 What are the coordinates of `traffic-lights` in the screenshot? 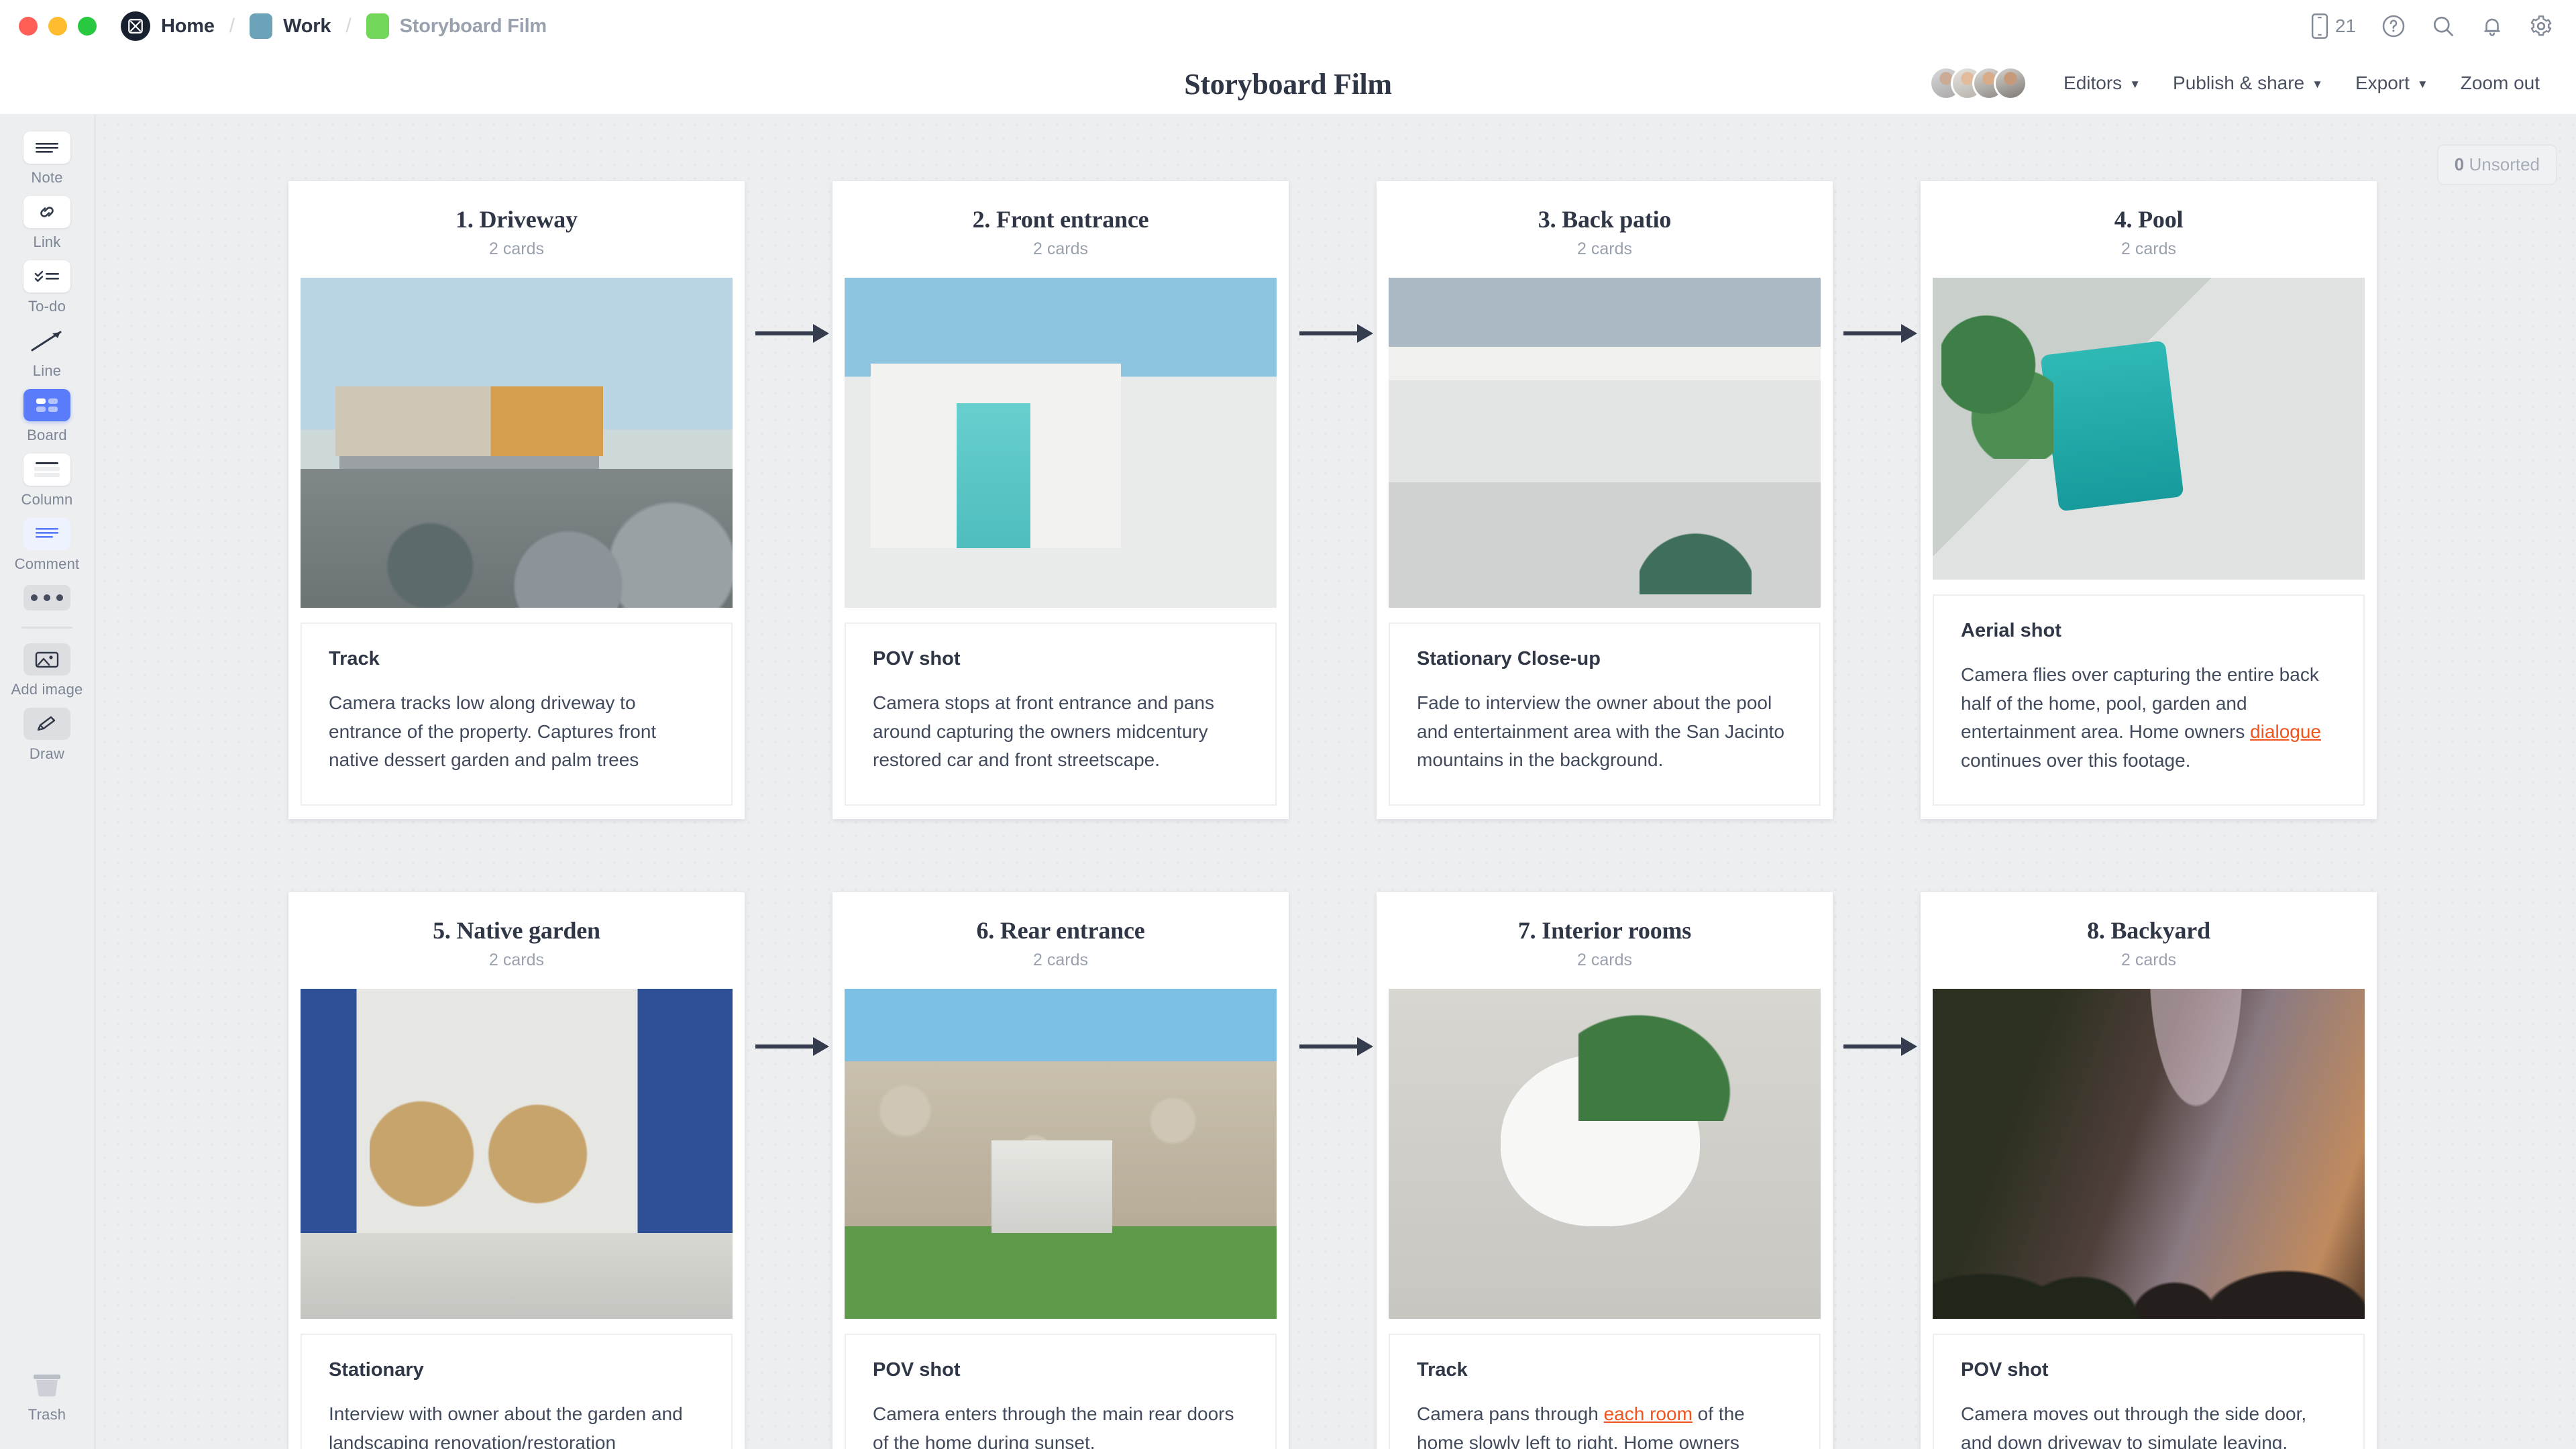 It's located at (58, 26).